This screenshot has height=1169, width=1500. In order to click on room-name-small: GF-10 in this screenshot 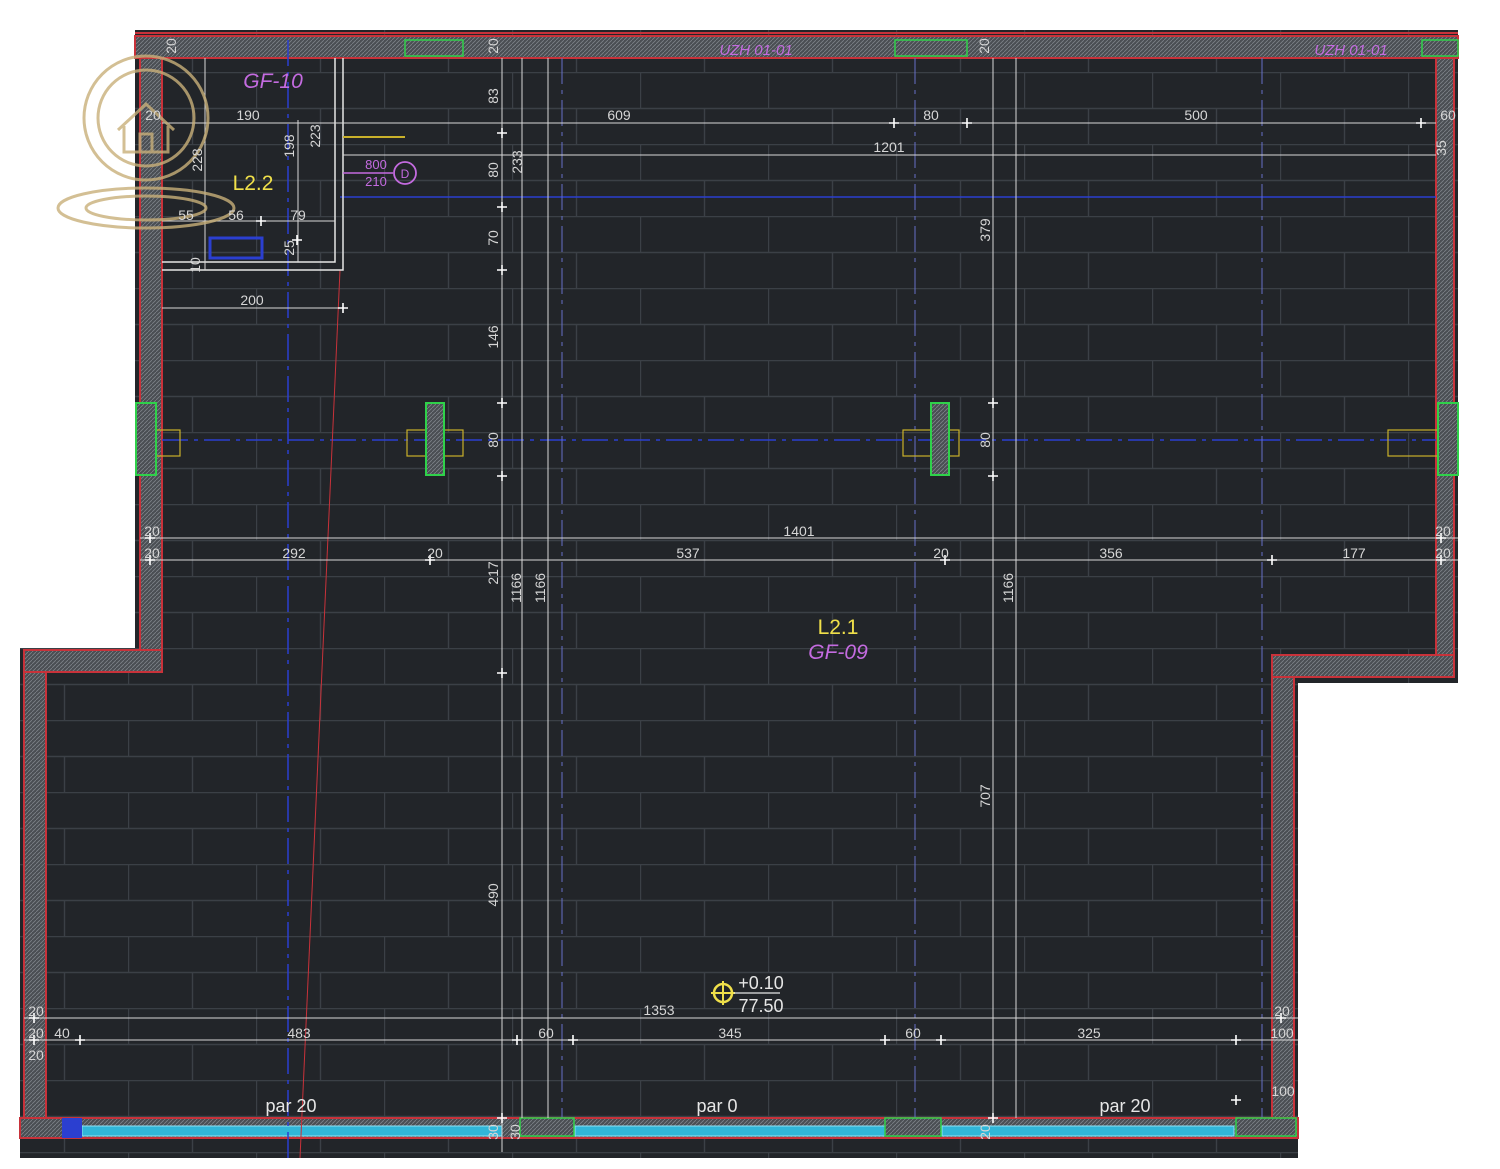, I will do `click(273, 81)`.